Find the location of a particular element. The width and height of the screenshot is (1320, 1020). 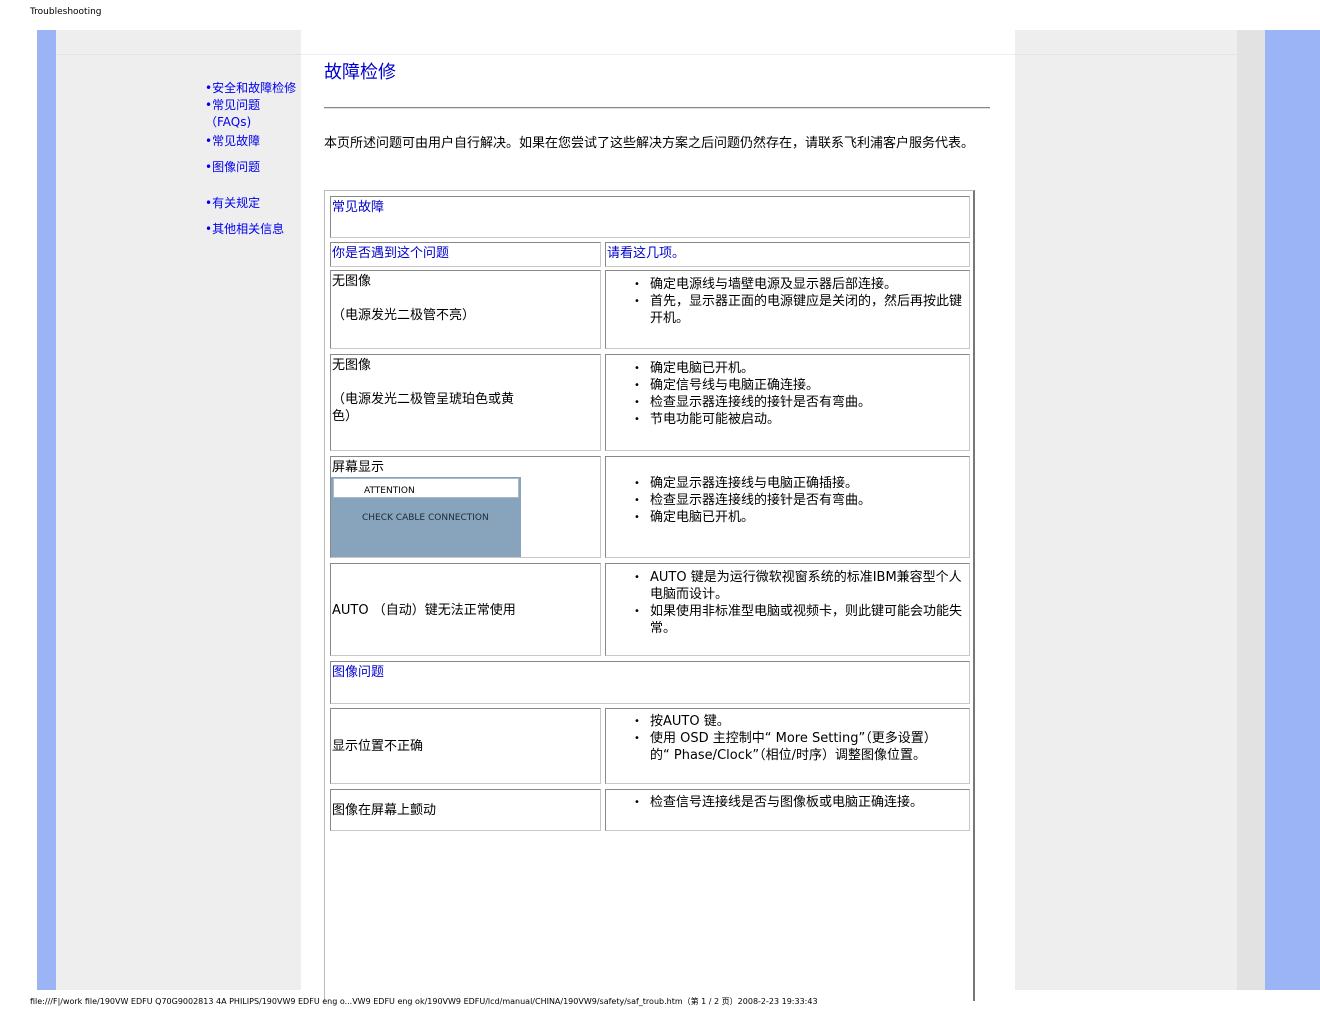

solution-item: 检查信号连接线是否与图像板或电脑正确连接。 is located at coordinates (801, 802).